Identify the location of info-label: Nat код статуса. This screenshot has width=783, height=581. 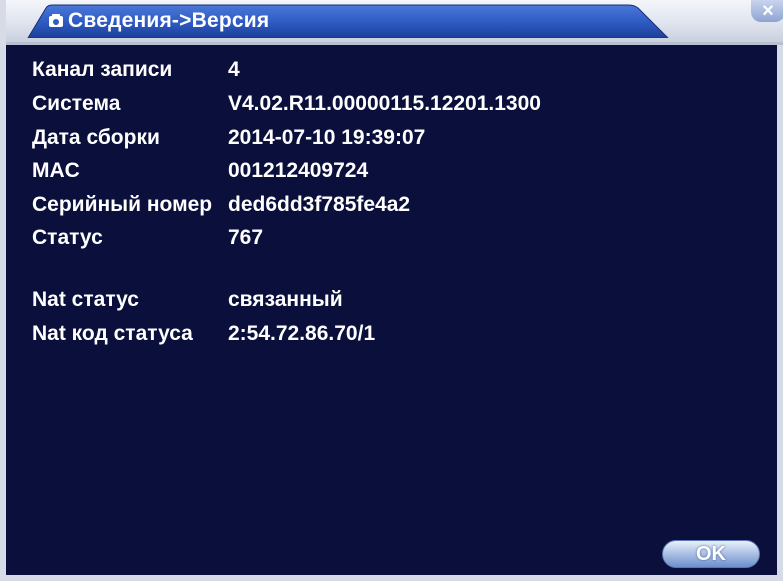
(112, 333).